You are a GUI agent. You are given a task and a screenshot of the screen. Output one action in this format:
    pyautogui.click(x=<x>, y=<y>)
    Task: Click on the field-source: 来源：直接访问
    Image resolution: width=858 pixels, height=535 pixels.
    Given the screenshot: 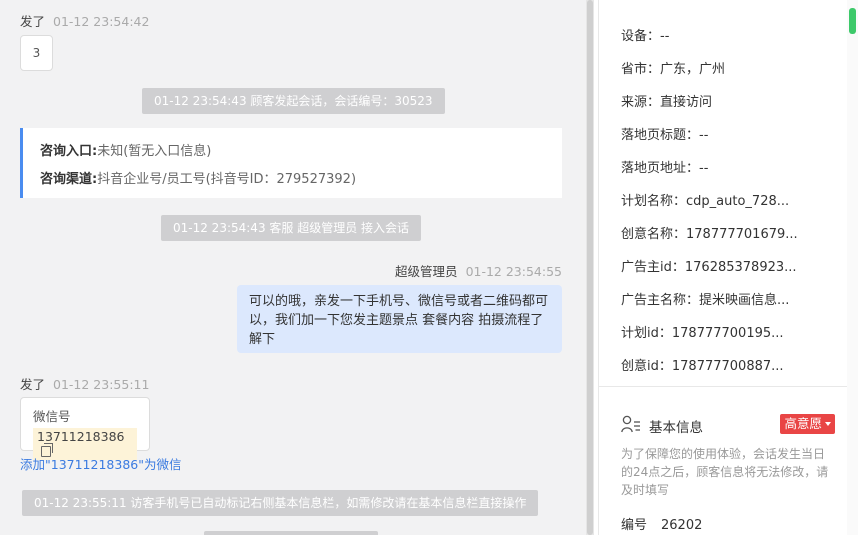 What is the action you would take?
    pyautogui.click(x=666, y=100)
    